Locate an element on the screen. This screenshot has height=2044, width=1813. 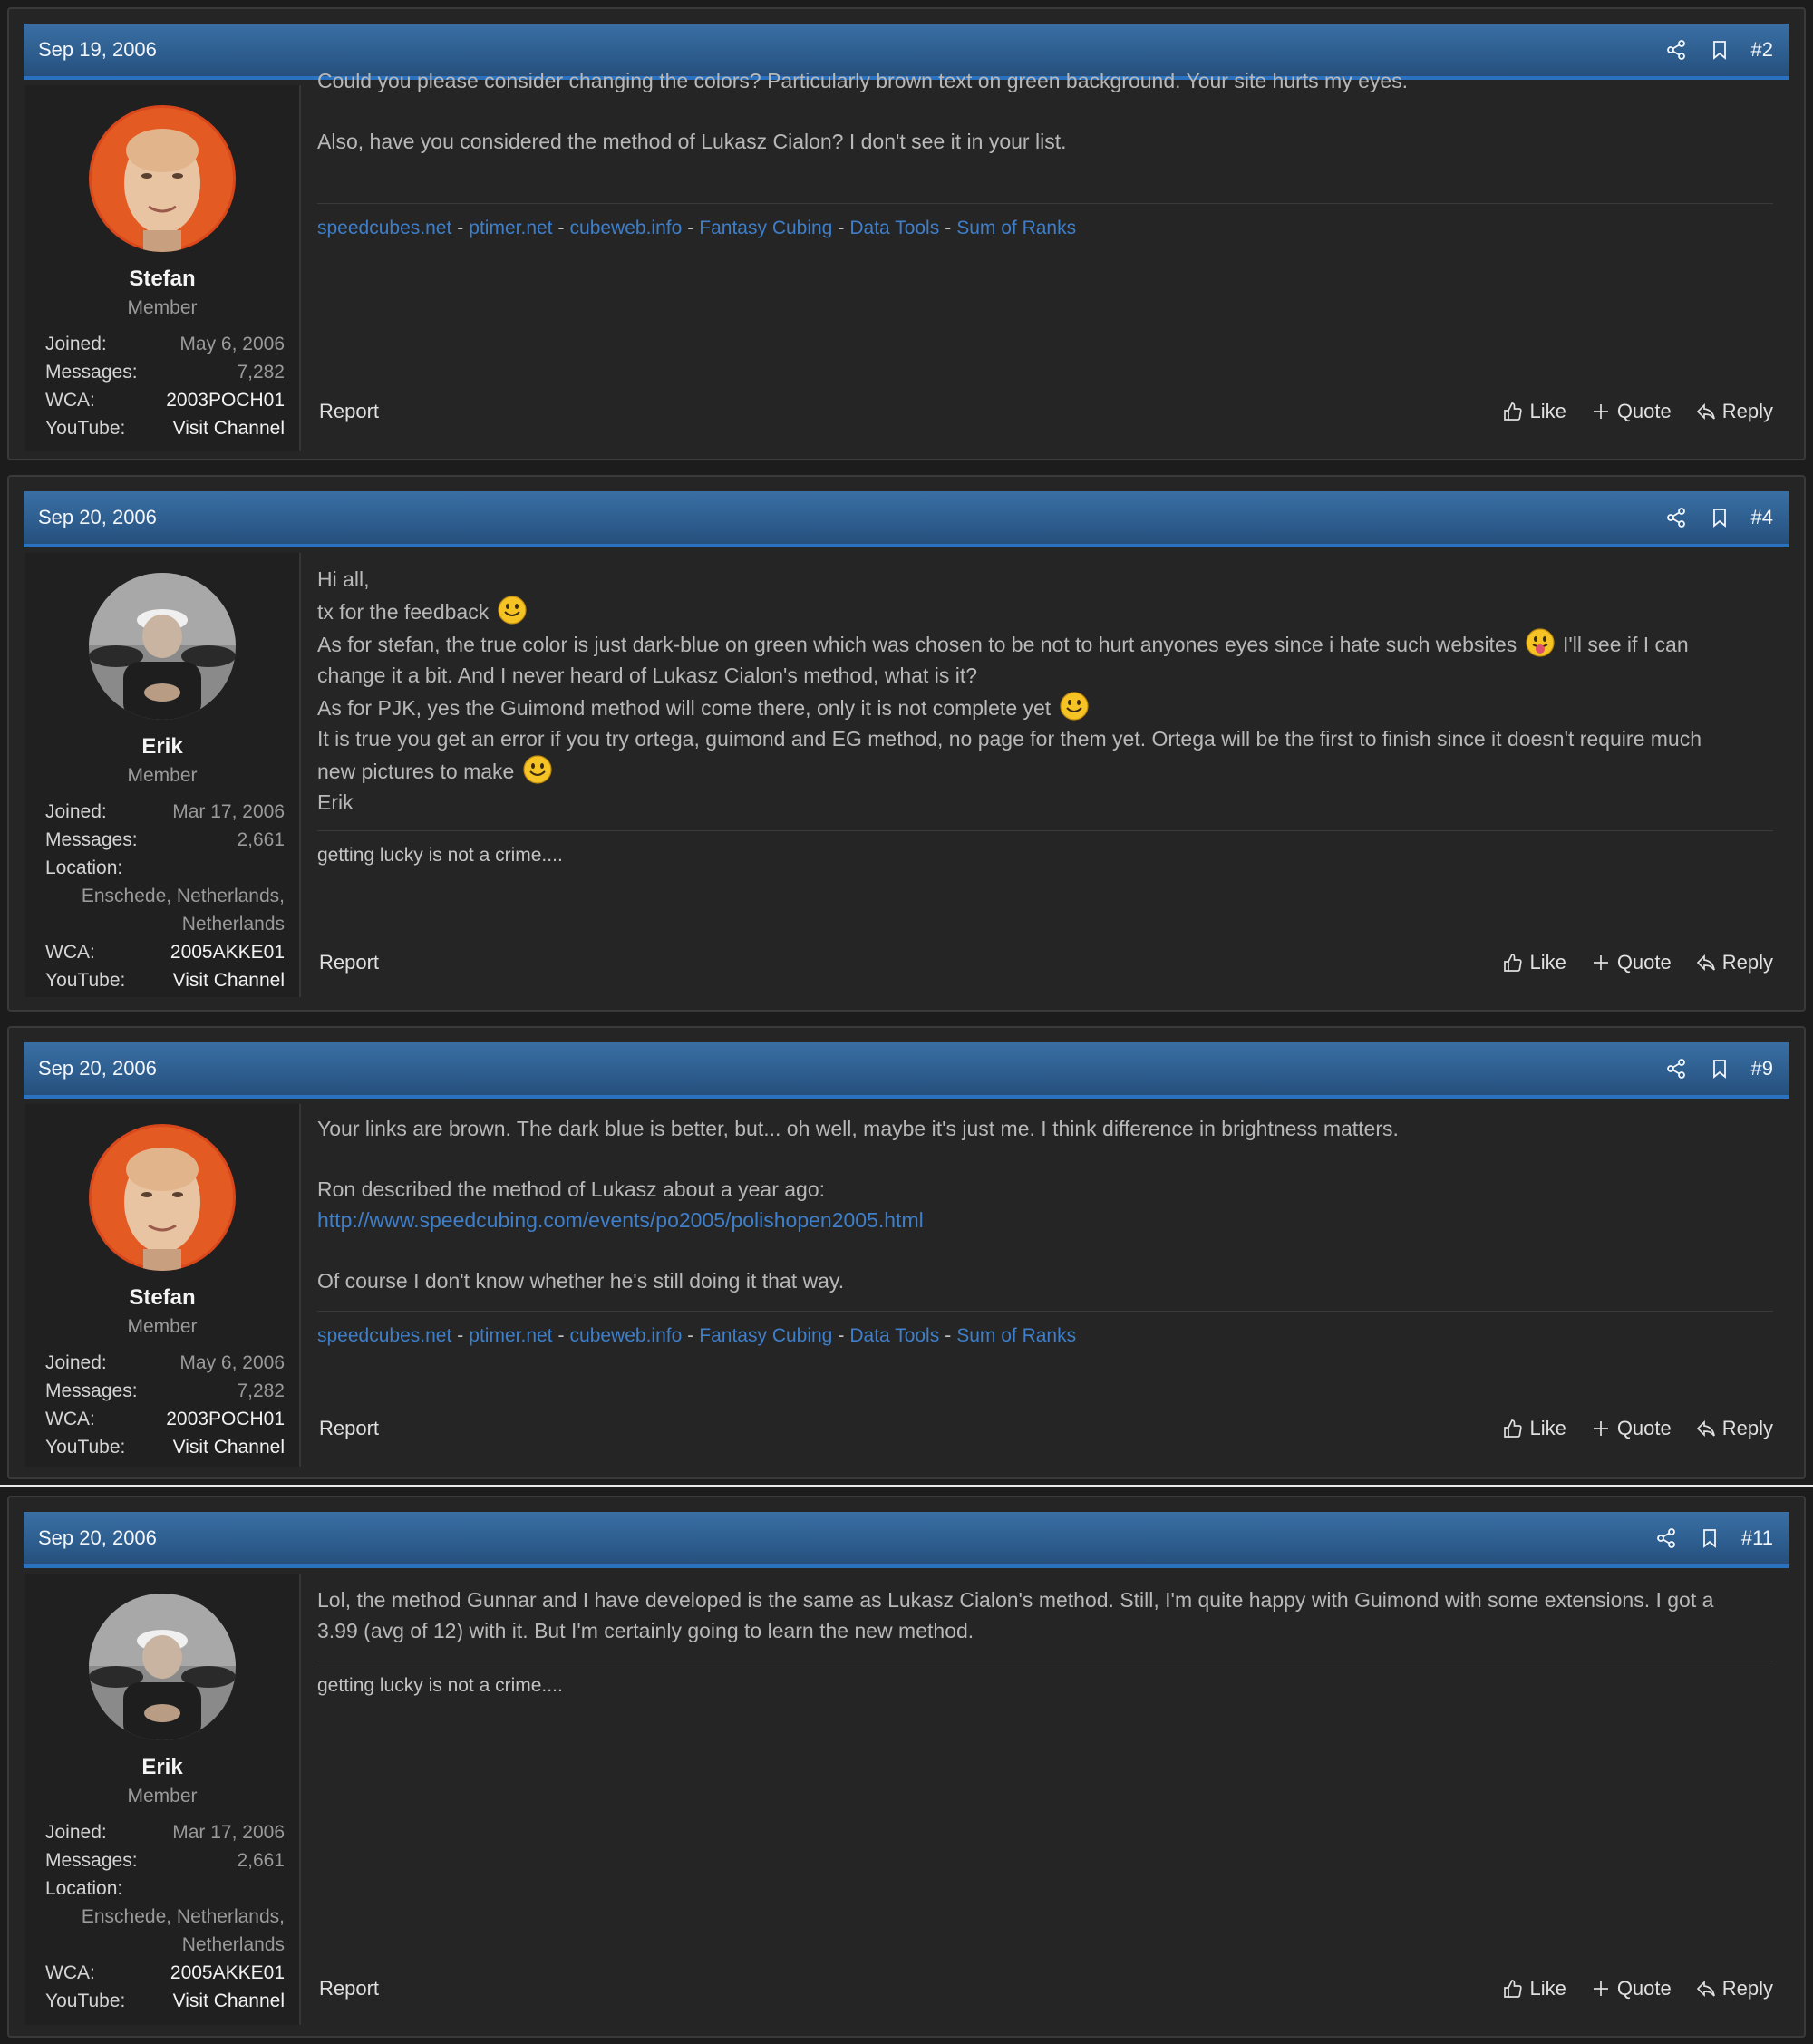
post-date: Sep 19, 2006 is located at coordinates (842, 50).